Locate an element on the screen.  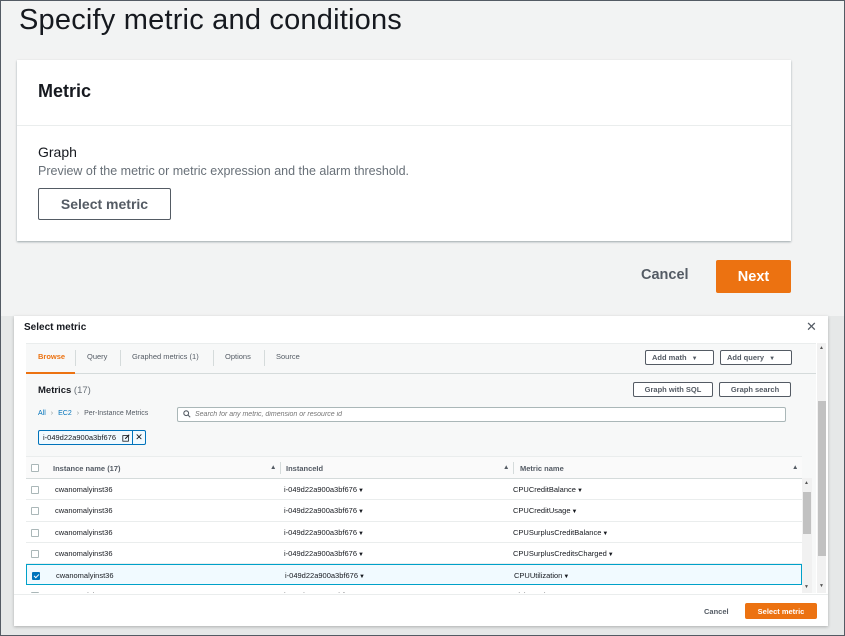
remove-filter-icon: ✕ is located at coordinates (138, 437).